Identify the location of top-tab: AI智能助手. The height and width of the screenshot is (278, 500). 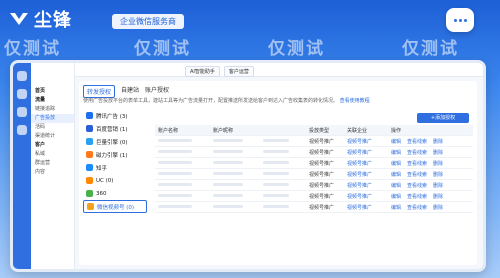
(202, 71).